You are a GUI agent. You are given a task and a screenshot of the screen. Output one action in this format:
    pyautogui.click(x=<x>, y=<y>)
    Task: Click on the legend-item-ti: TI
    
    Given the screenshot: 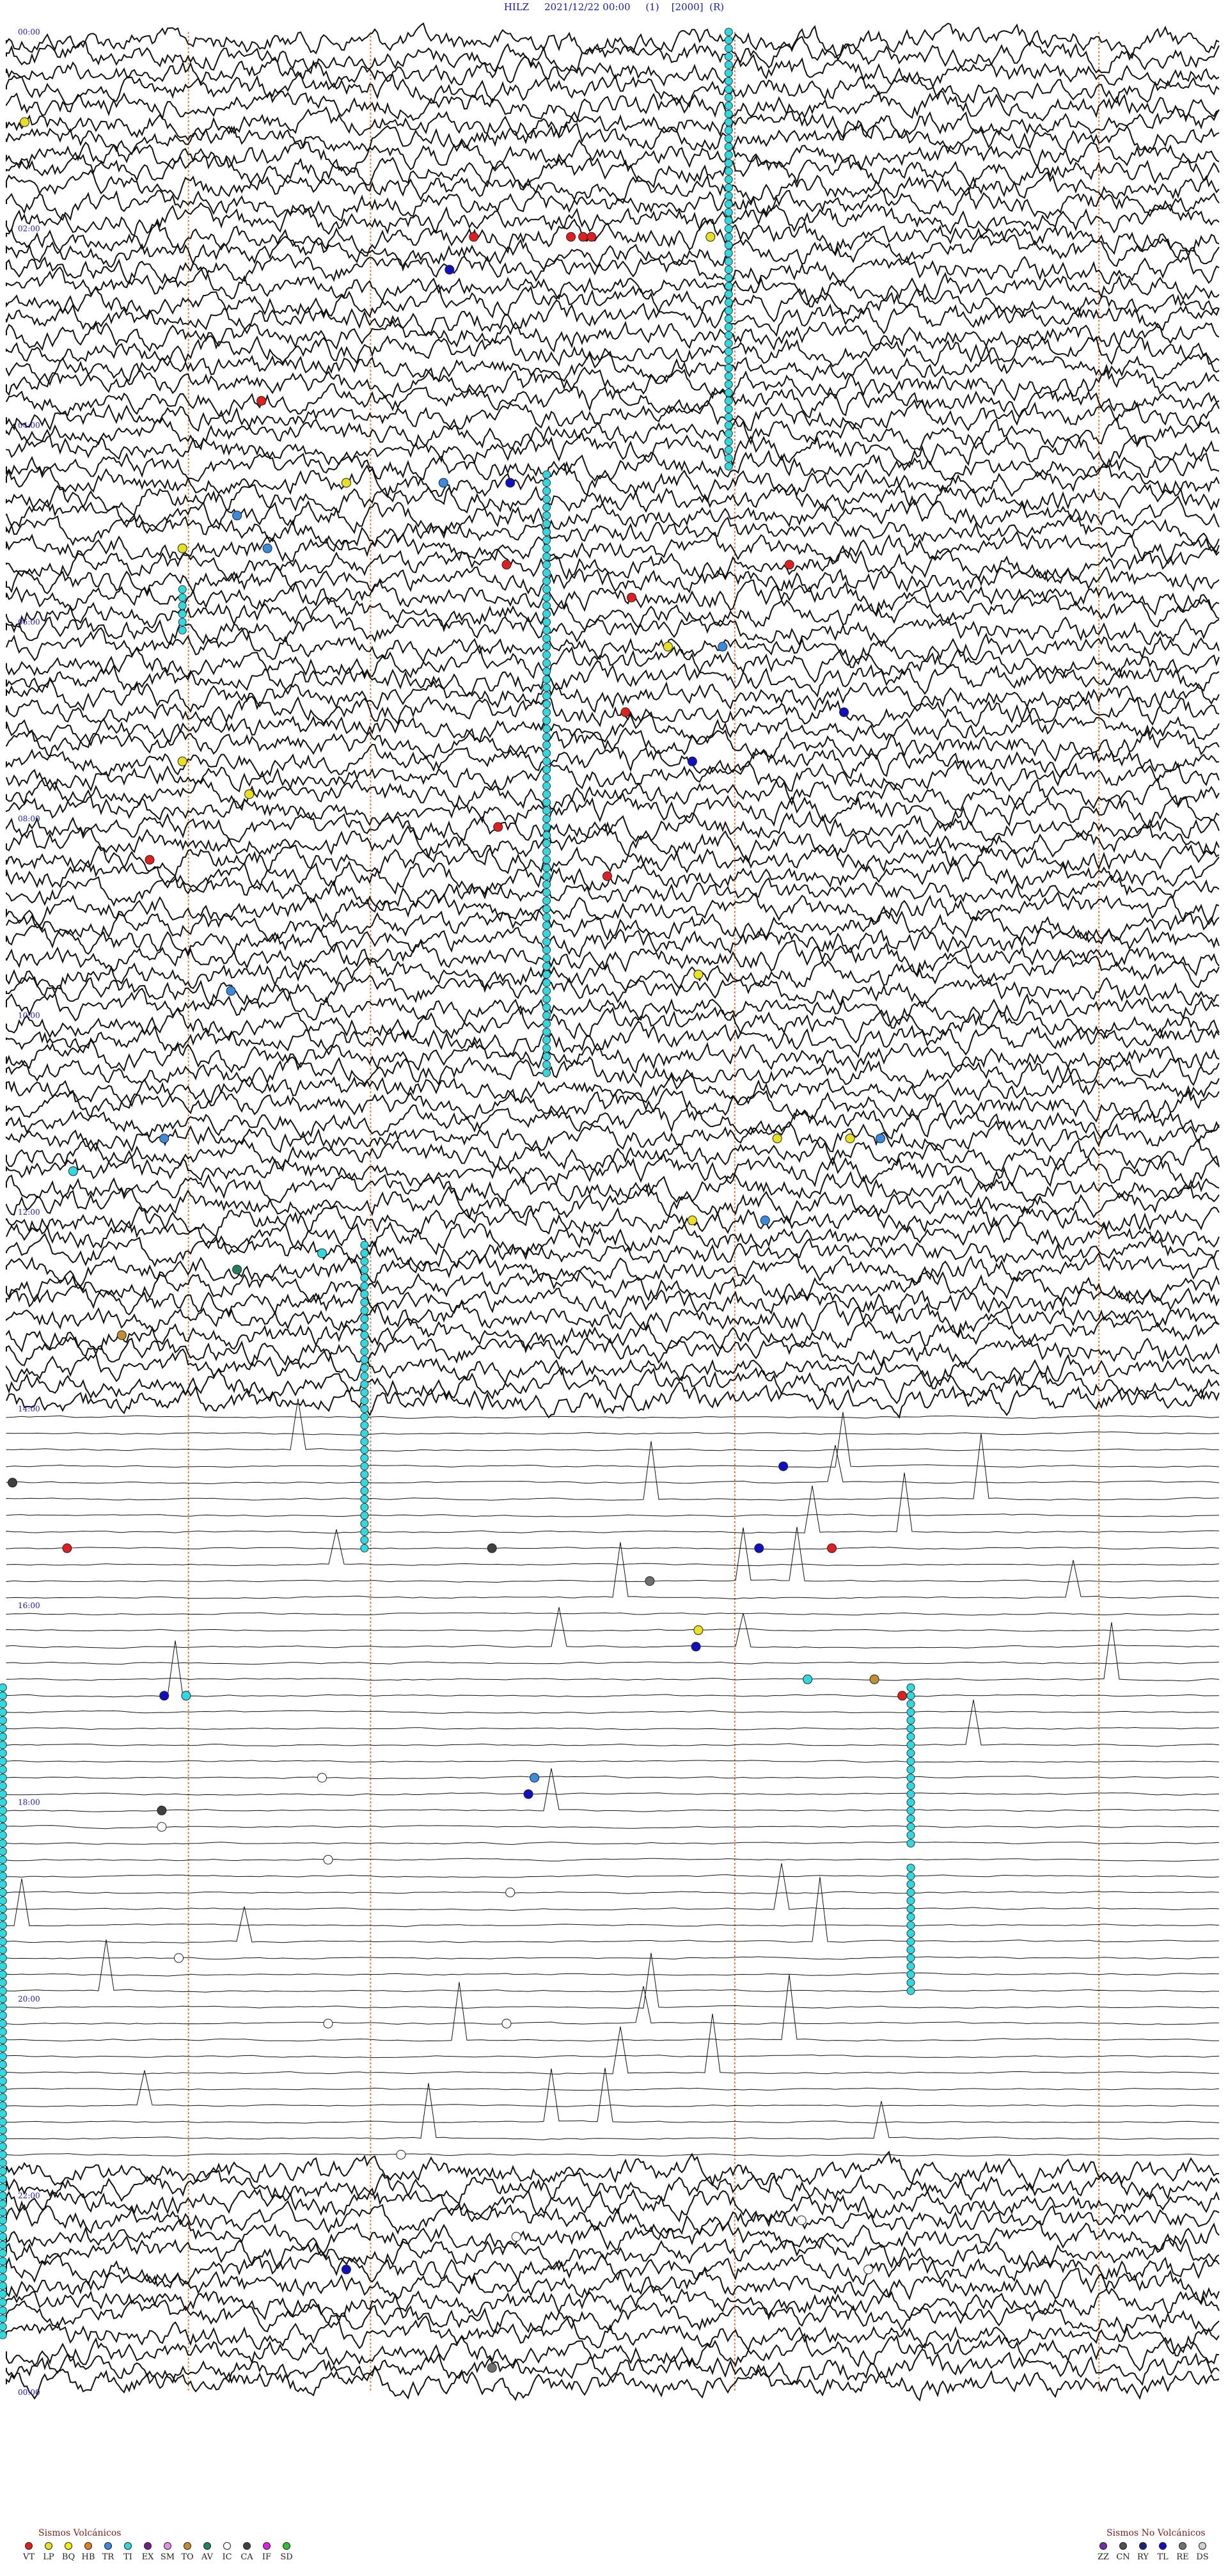 What is the action you would take?
    pyautogui.click(x=128, y=2552)
    